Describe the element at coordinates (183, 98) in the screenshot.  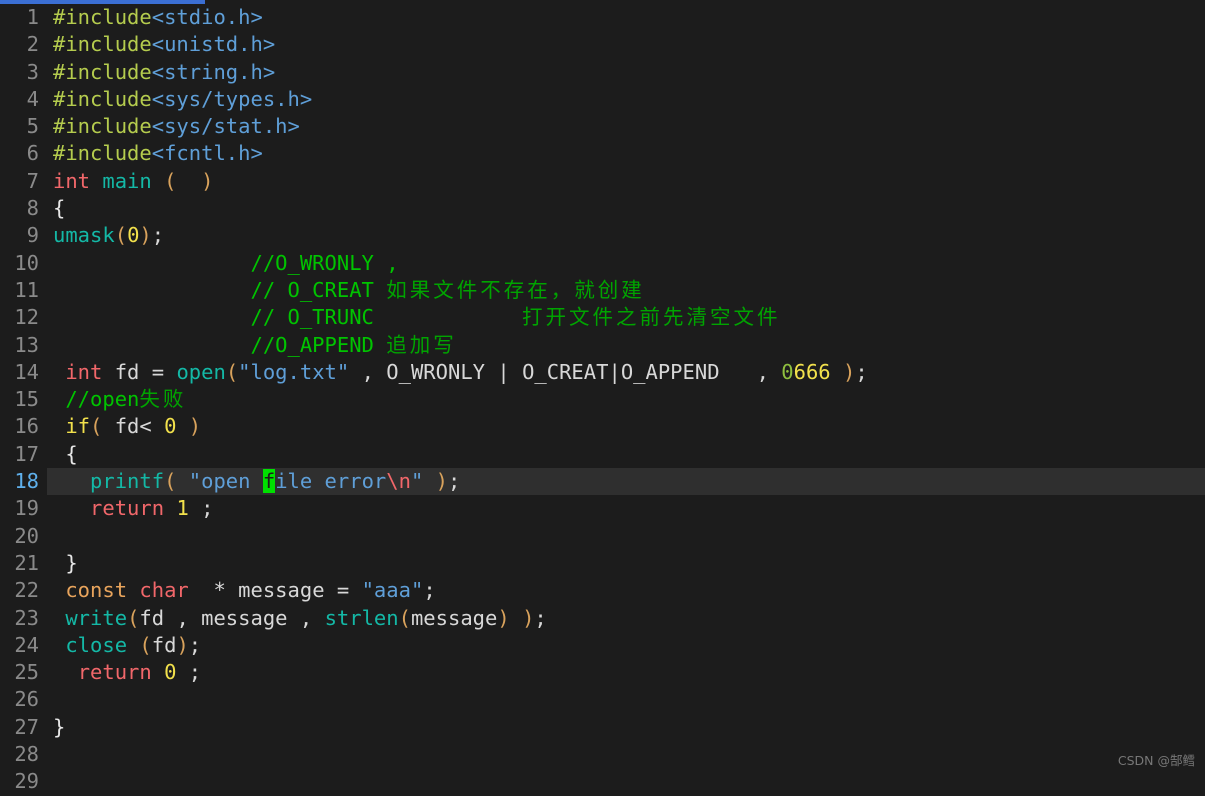
I see `line-content: #include<sys/types.h>` at that location.